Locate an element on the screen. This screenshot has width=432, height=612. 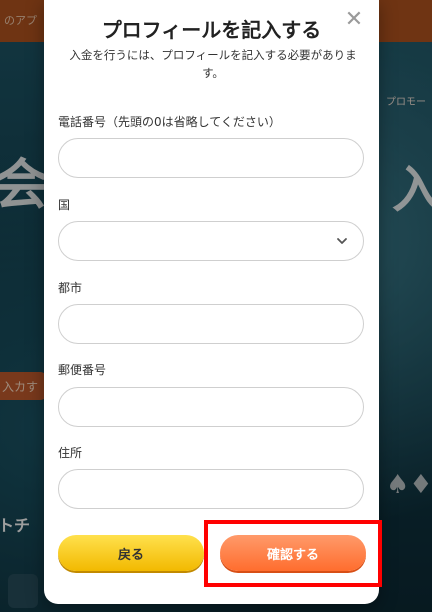
postal-code-field is located at coordinates (211, 407).